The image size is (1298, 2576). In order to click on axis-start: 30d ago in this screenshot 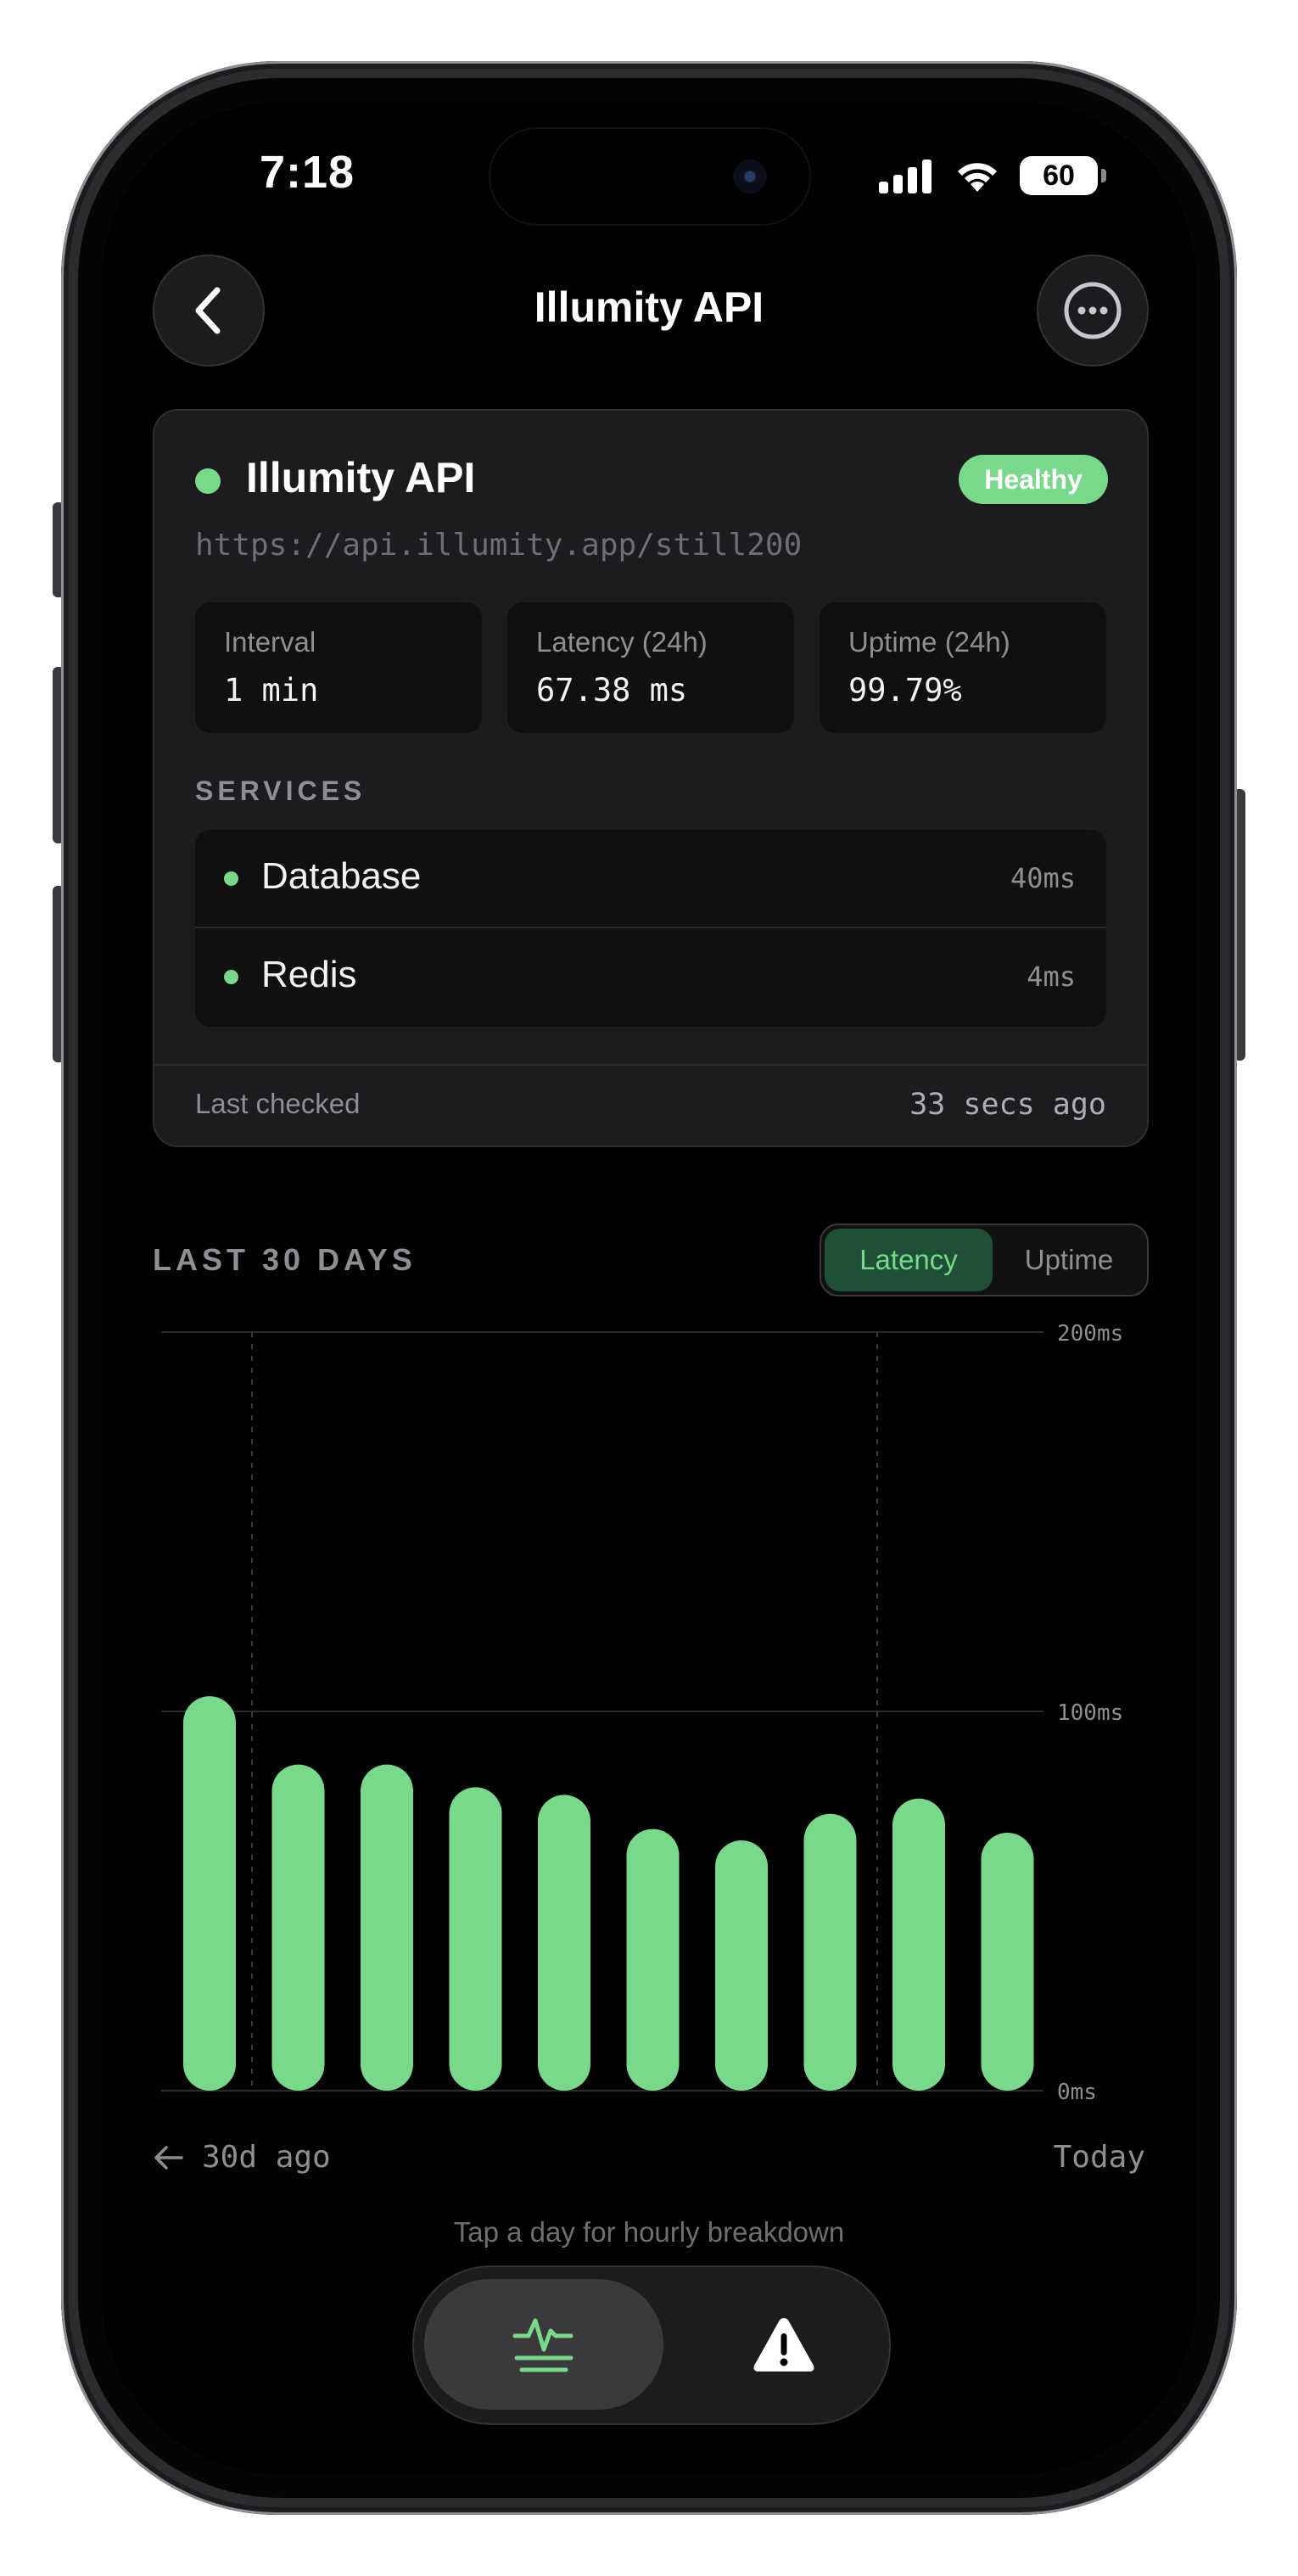, I will do `click(242, 2157)`.